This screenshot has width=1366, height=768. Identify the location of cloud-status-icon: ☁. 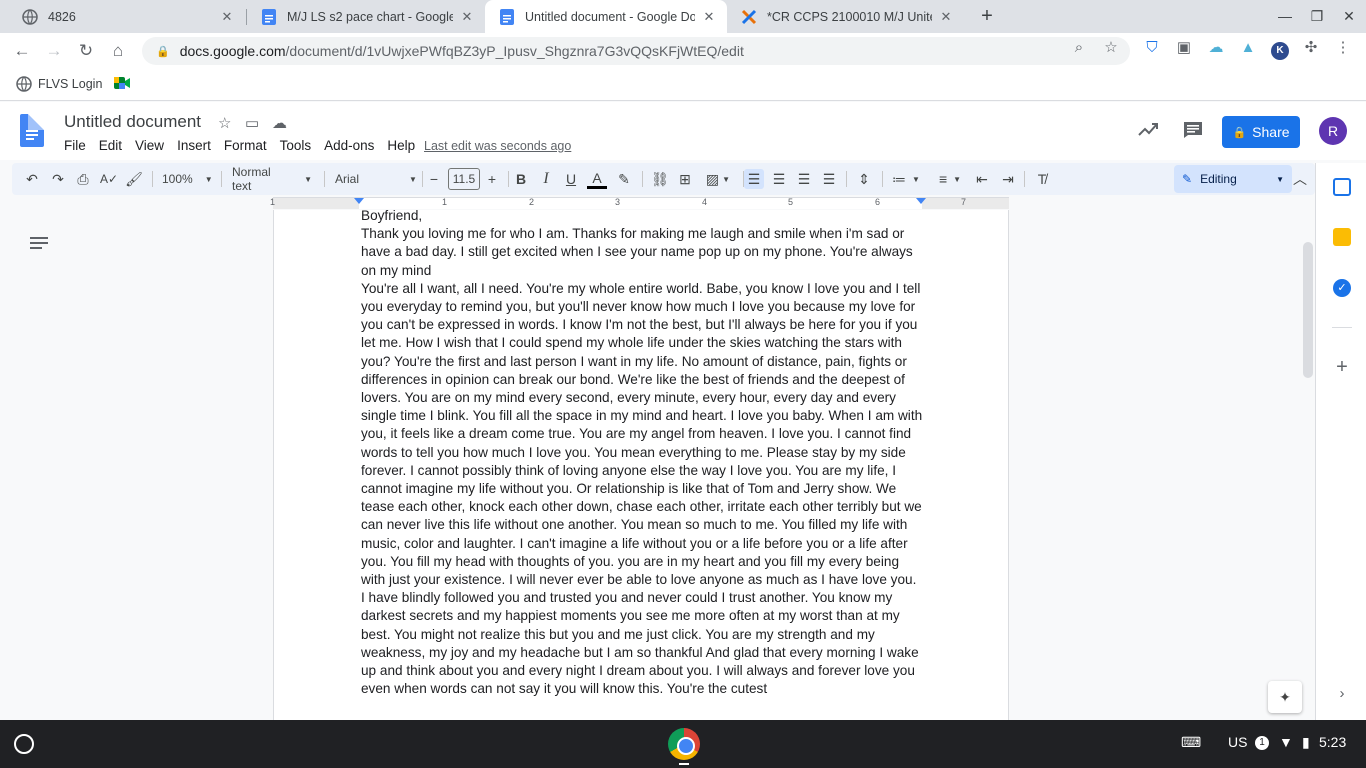
(279, 123).